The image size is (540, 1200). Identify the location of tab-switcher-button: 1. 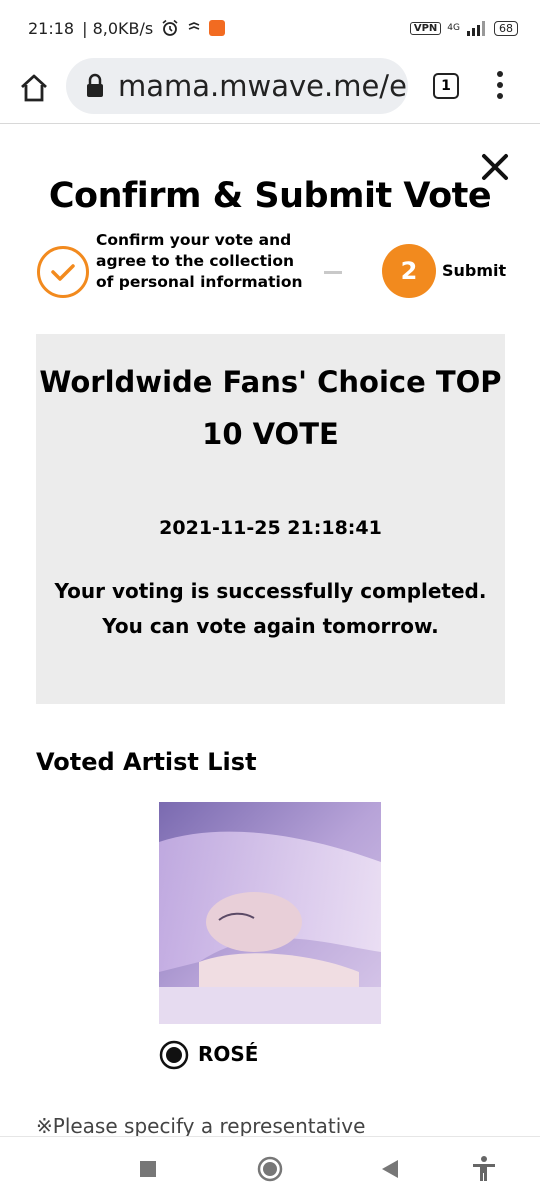
(446, 86).